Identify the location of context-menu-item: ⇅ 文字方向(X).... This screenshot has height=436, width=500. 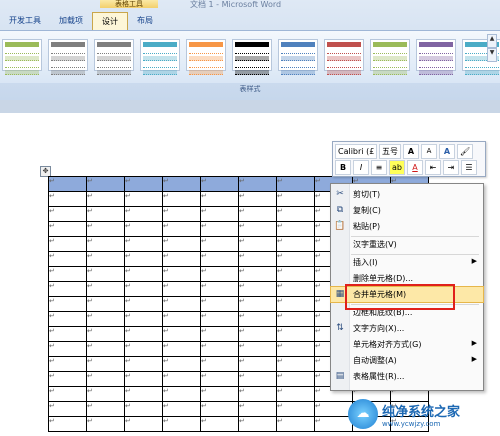
(407, 328).